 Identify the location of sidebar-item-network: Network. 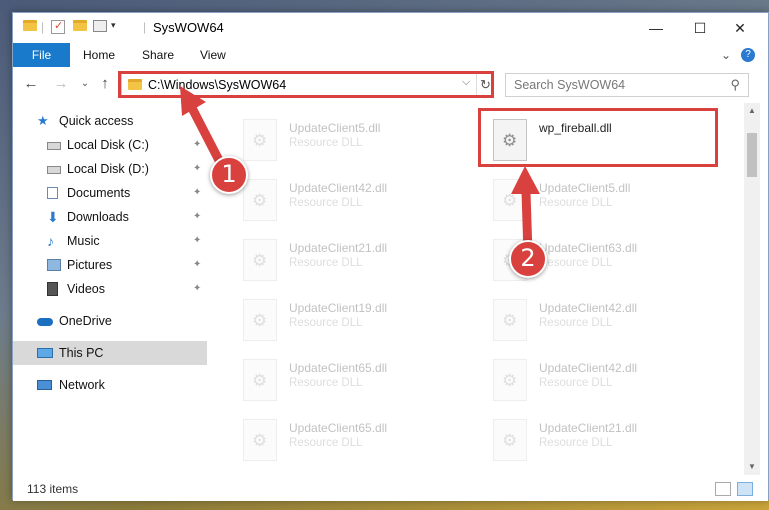
(110, 385).